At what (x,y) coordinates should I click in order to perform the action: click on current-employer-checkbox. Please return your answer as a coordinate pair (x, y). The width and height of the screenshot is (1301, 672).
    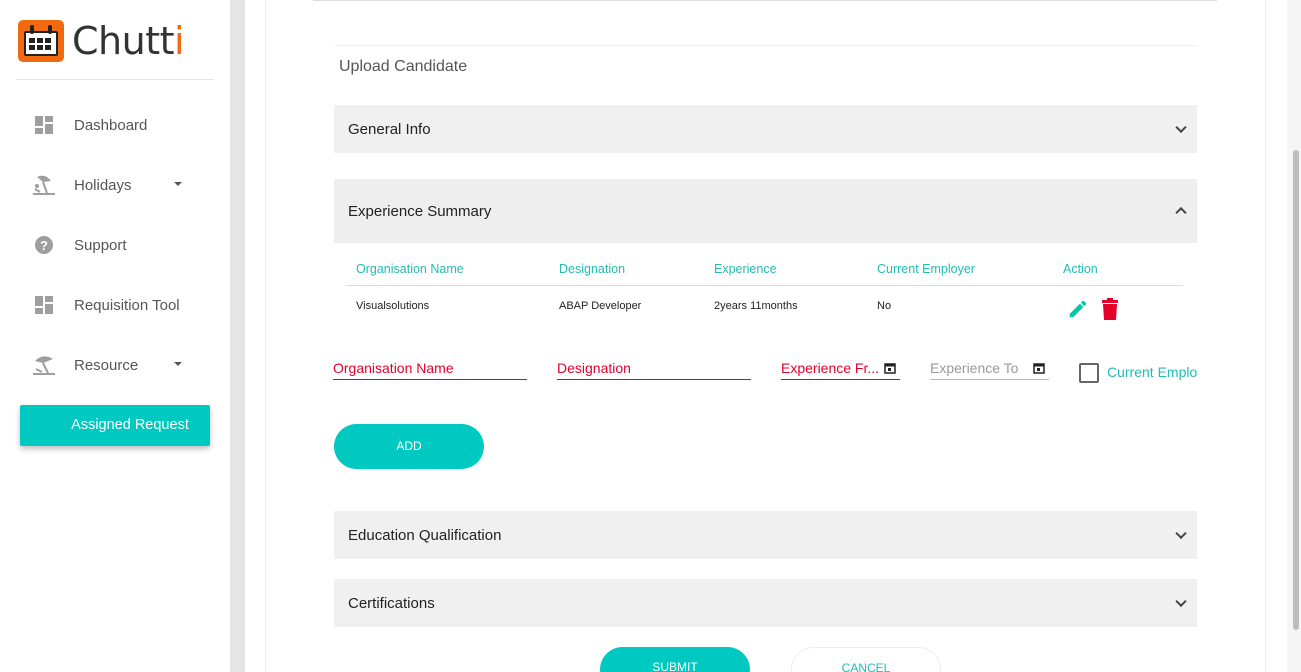
    Looking at the image, I should click on (1089, 373).